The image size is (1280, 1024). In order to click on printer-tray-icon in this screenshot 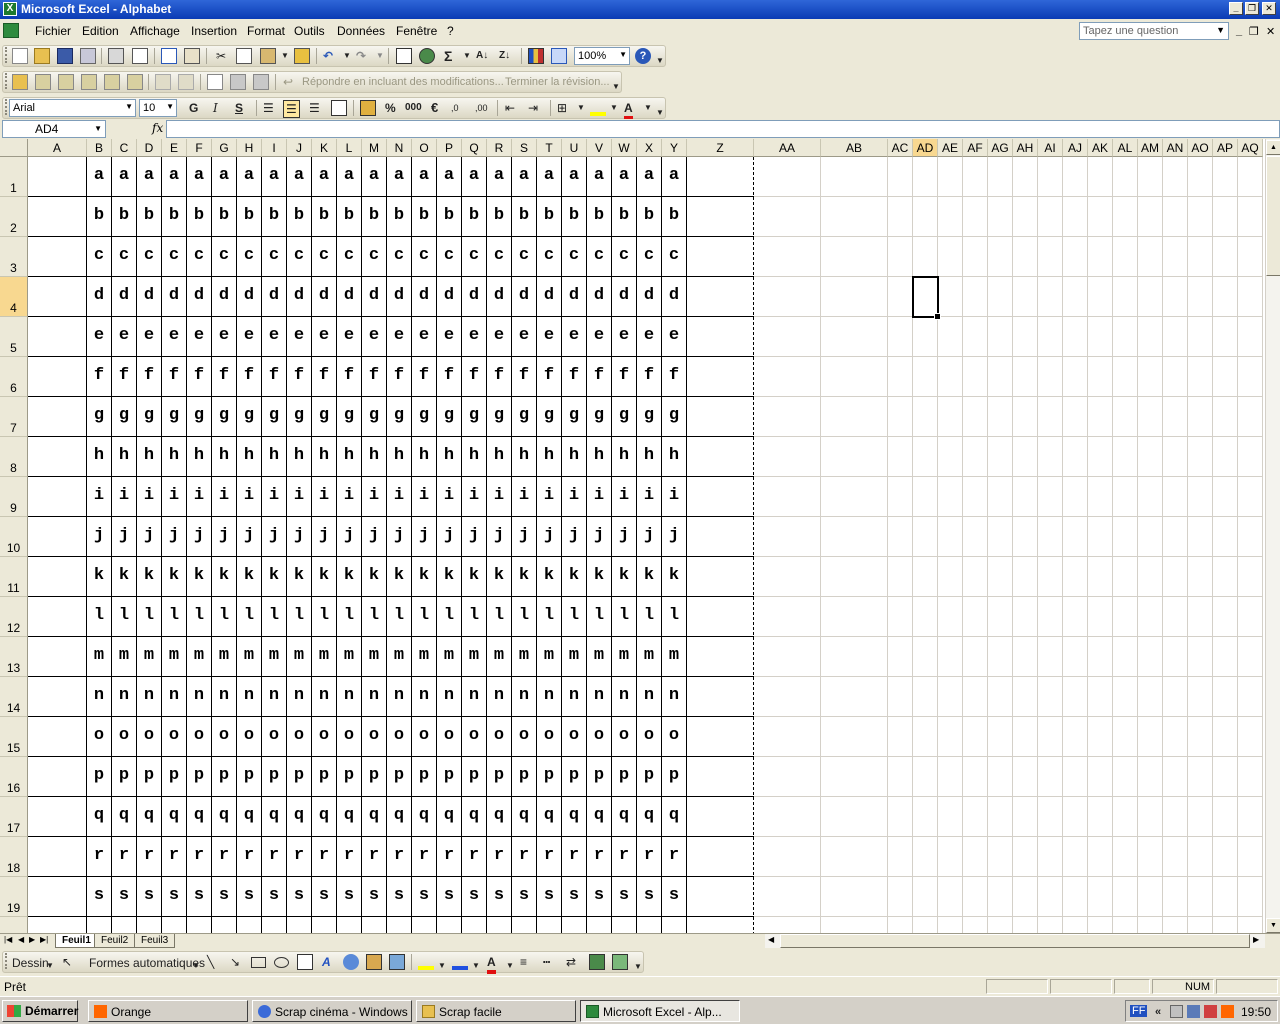, I will do `click(1176, 1011)`.